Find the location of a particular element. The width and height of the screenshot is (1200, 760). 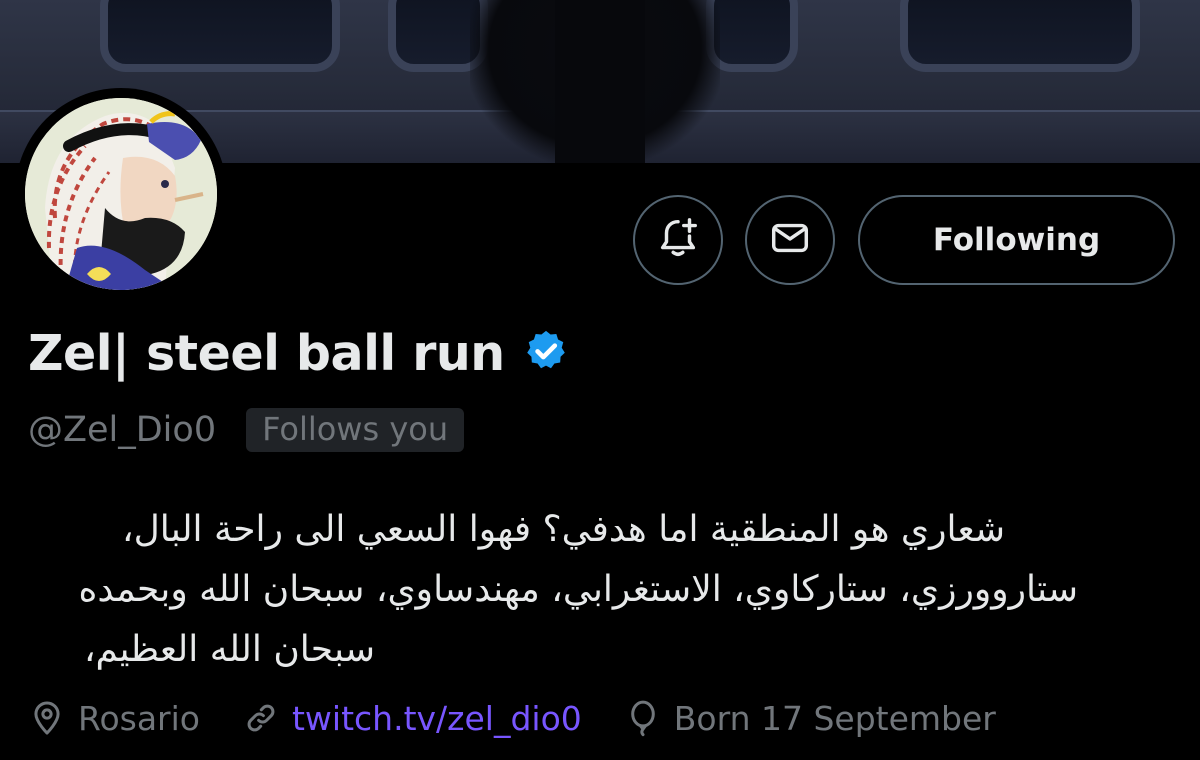

location-pin-icon is located at coordinates (47, 718).